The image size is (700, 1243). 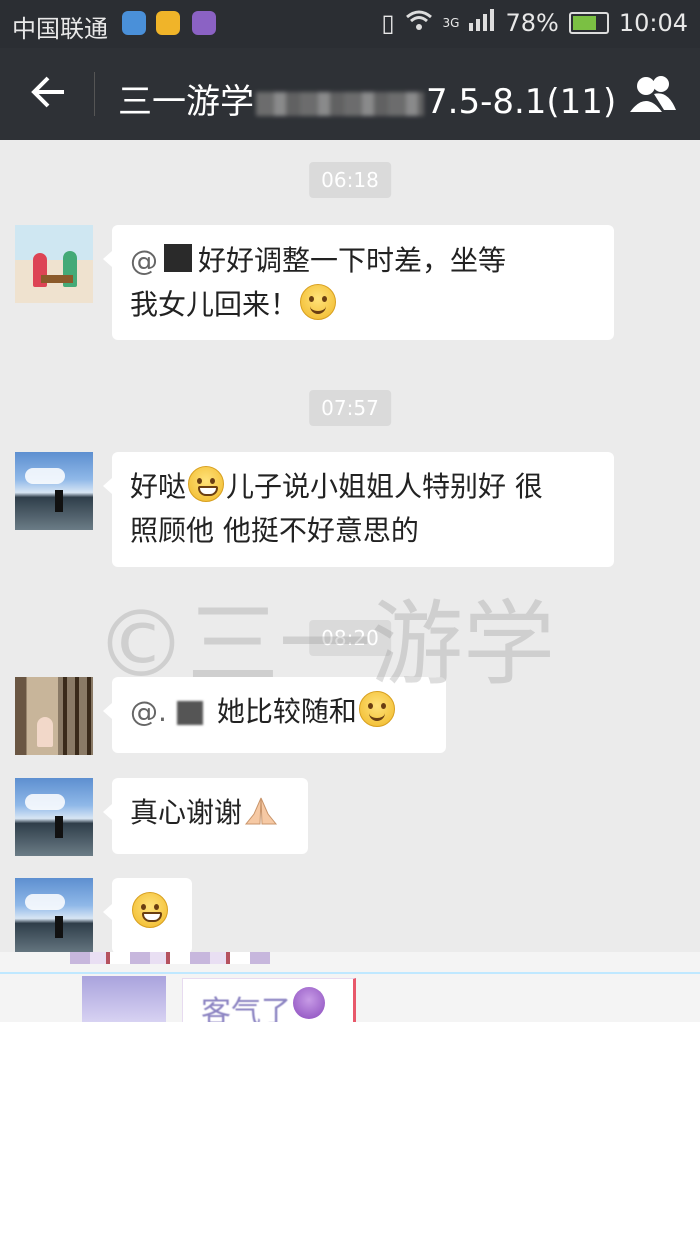 I want to click on timestamp: 07:57, so click(x=350, y=408).